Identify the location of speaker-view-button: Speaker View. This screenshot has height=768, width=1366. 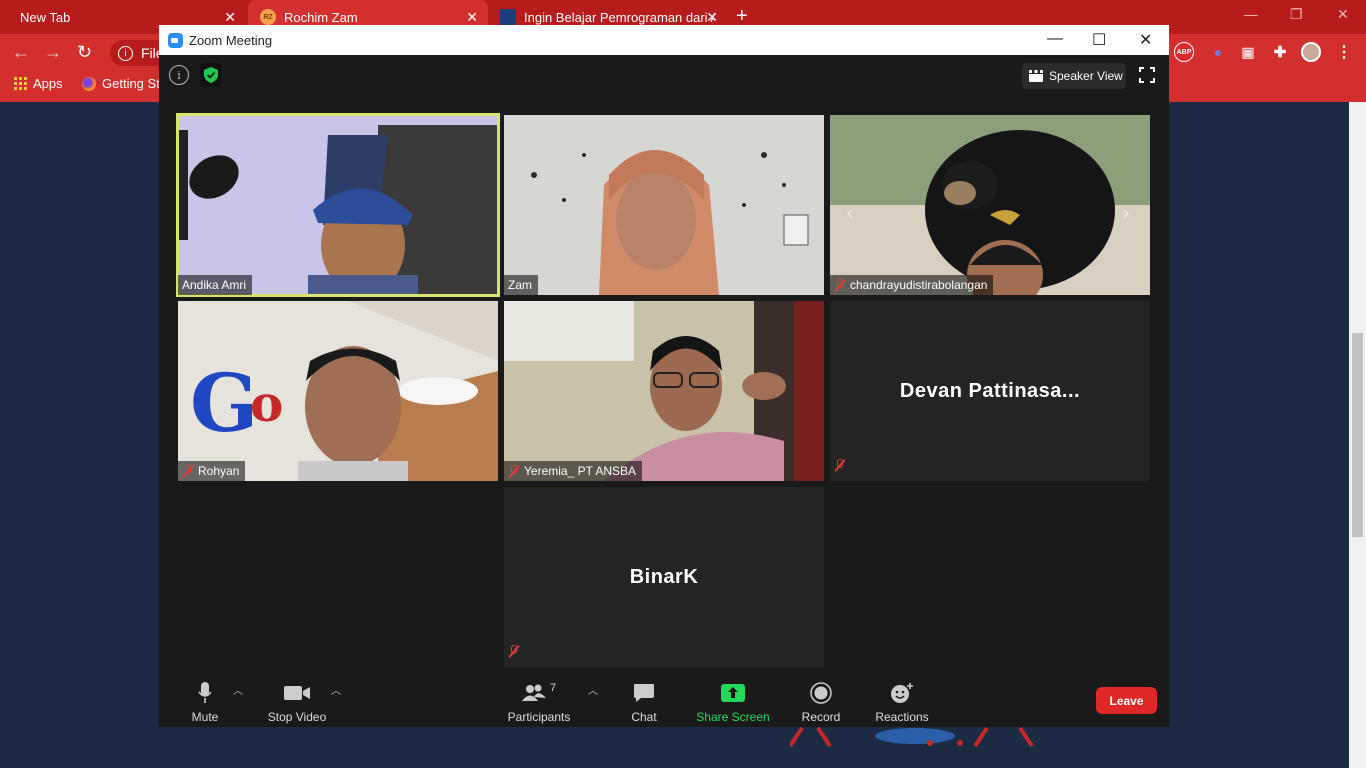
(1074, 76).